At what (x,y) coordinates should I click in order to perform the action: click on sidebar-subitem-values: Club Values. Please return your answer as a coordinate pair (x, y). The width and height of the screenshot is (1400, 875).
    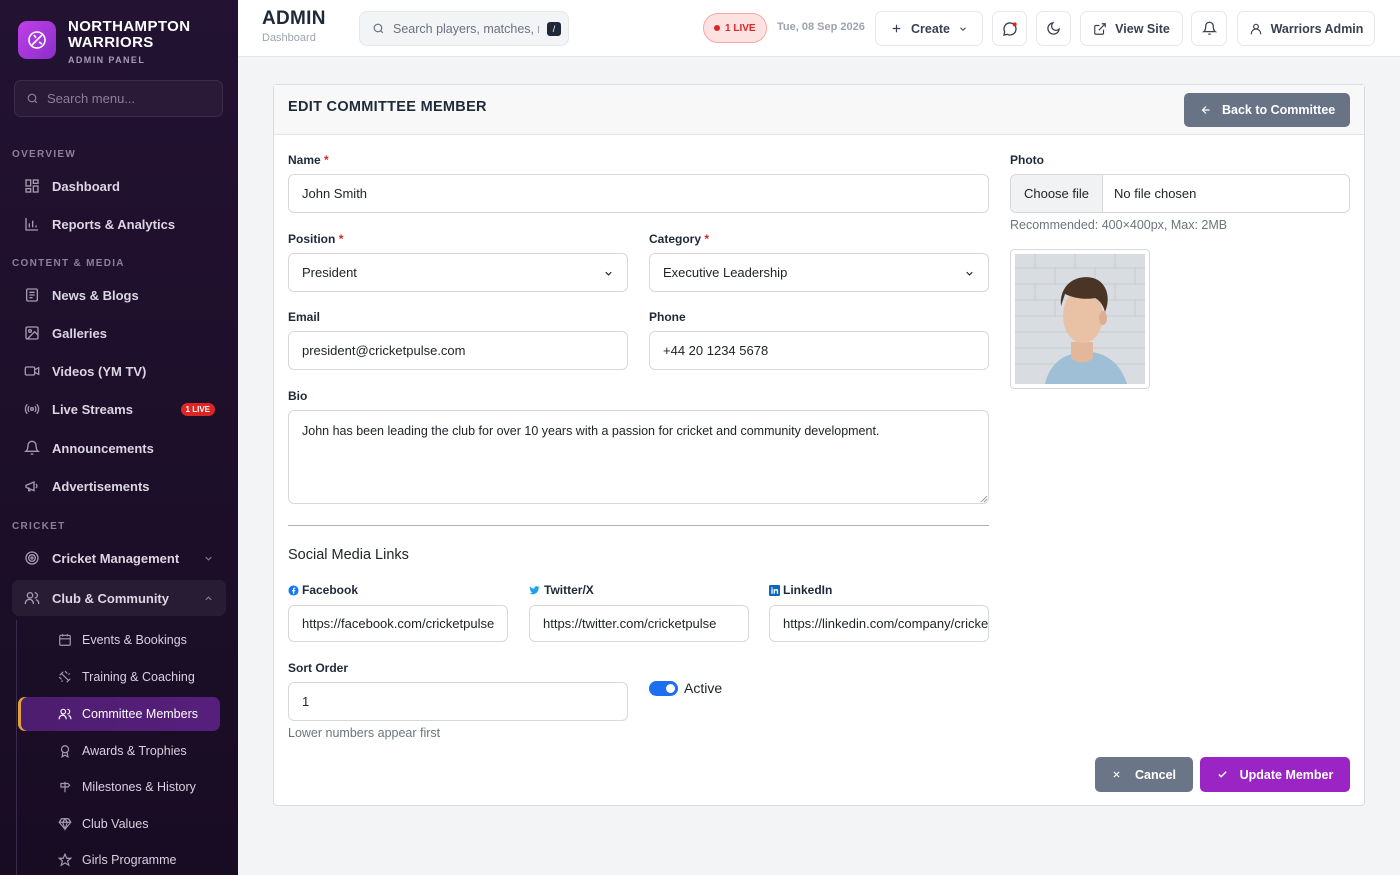
    Looking at the image, I should click on (119, 824).